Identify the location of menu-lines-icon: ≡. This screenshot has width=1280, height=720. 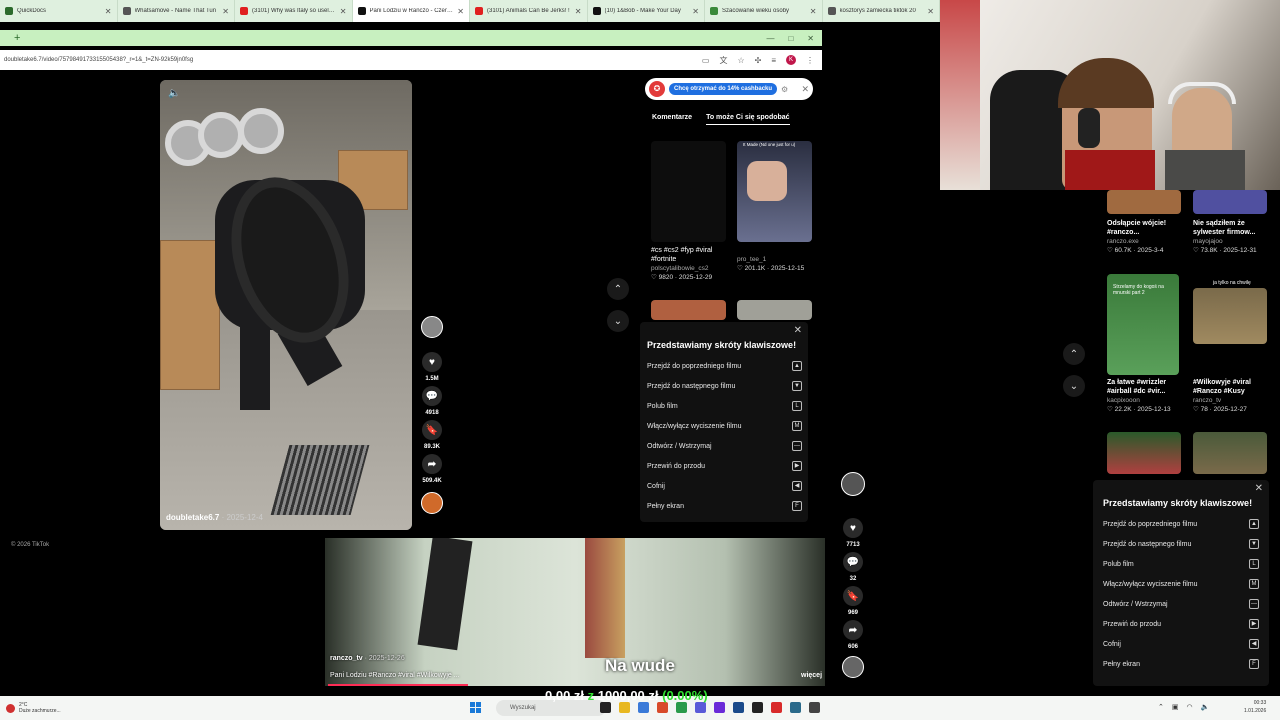
(773, 60).